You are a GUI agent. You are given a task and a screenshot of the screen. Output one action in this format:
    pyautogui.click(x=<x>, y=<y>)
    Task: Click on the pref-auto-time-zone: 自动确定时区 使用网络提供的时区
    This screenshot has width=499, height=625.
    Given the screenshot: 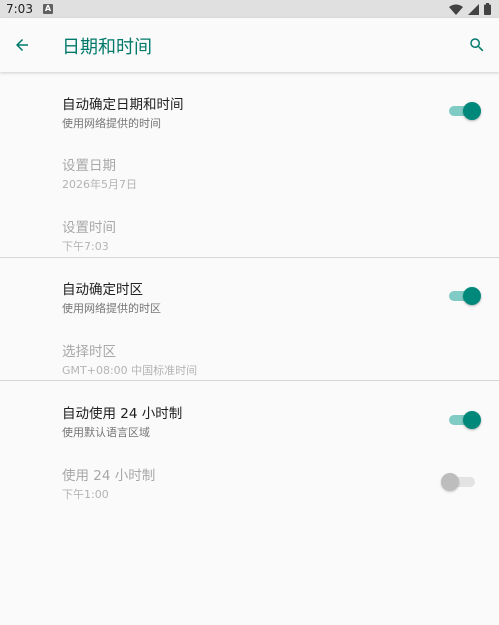 What is the action you would take?
    pyautogui.click(x=249, y=296)
    